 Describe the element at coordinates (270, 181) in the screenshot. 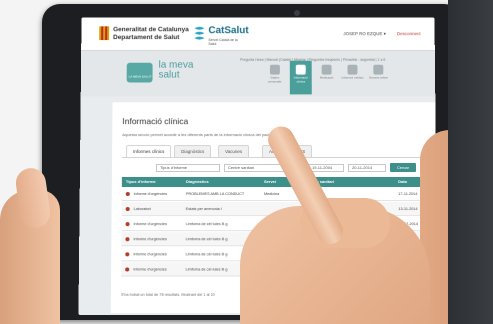

I see `column-header: Servei` at that location.